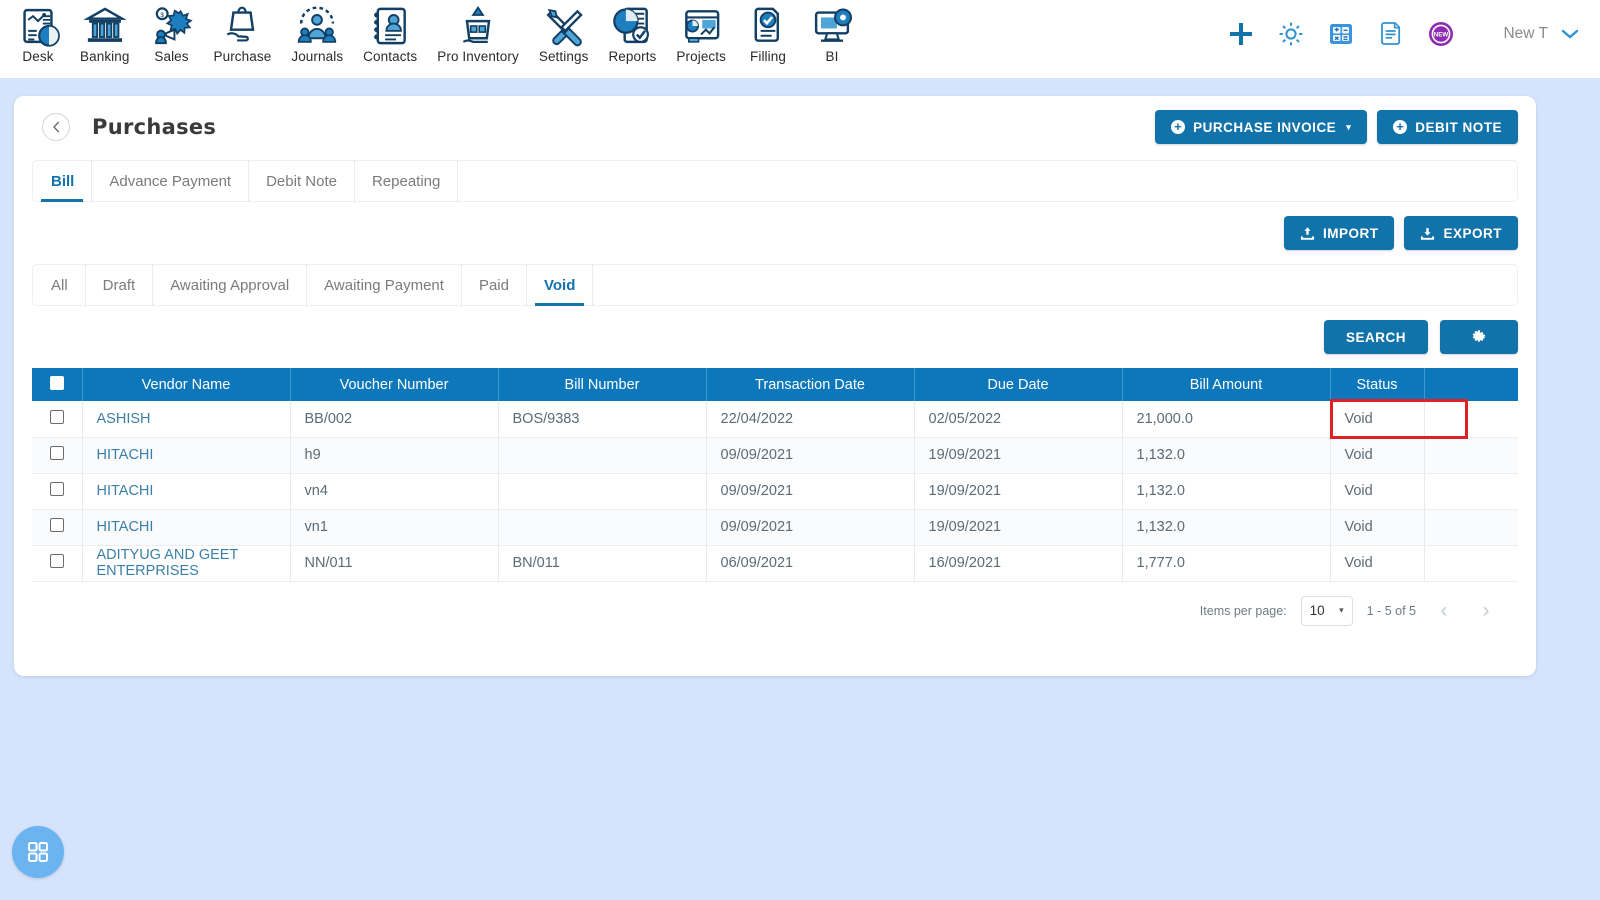  What do you see at coordinates (1341, 34) in the screenshot?
I see `calculator-icon` at bounding box center [1341, 34].